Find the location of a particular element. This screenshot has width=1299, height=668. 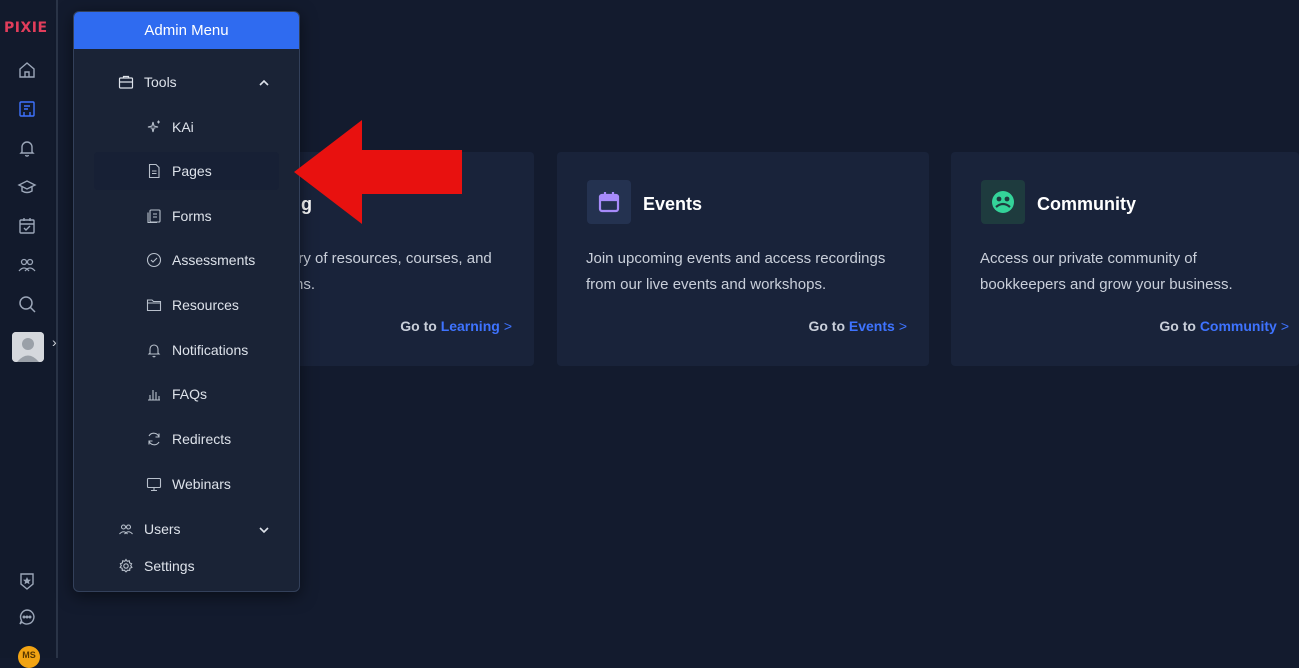

menu-item-webinars: Webinars is located at coordinates (188, 484).